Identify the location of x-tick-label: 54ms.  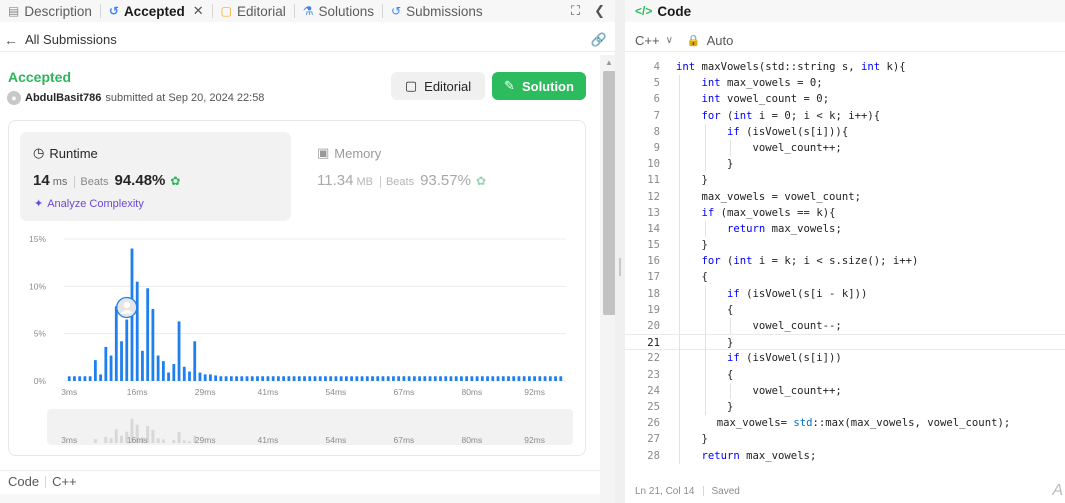
(336, 392).